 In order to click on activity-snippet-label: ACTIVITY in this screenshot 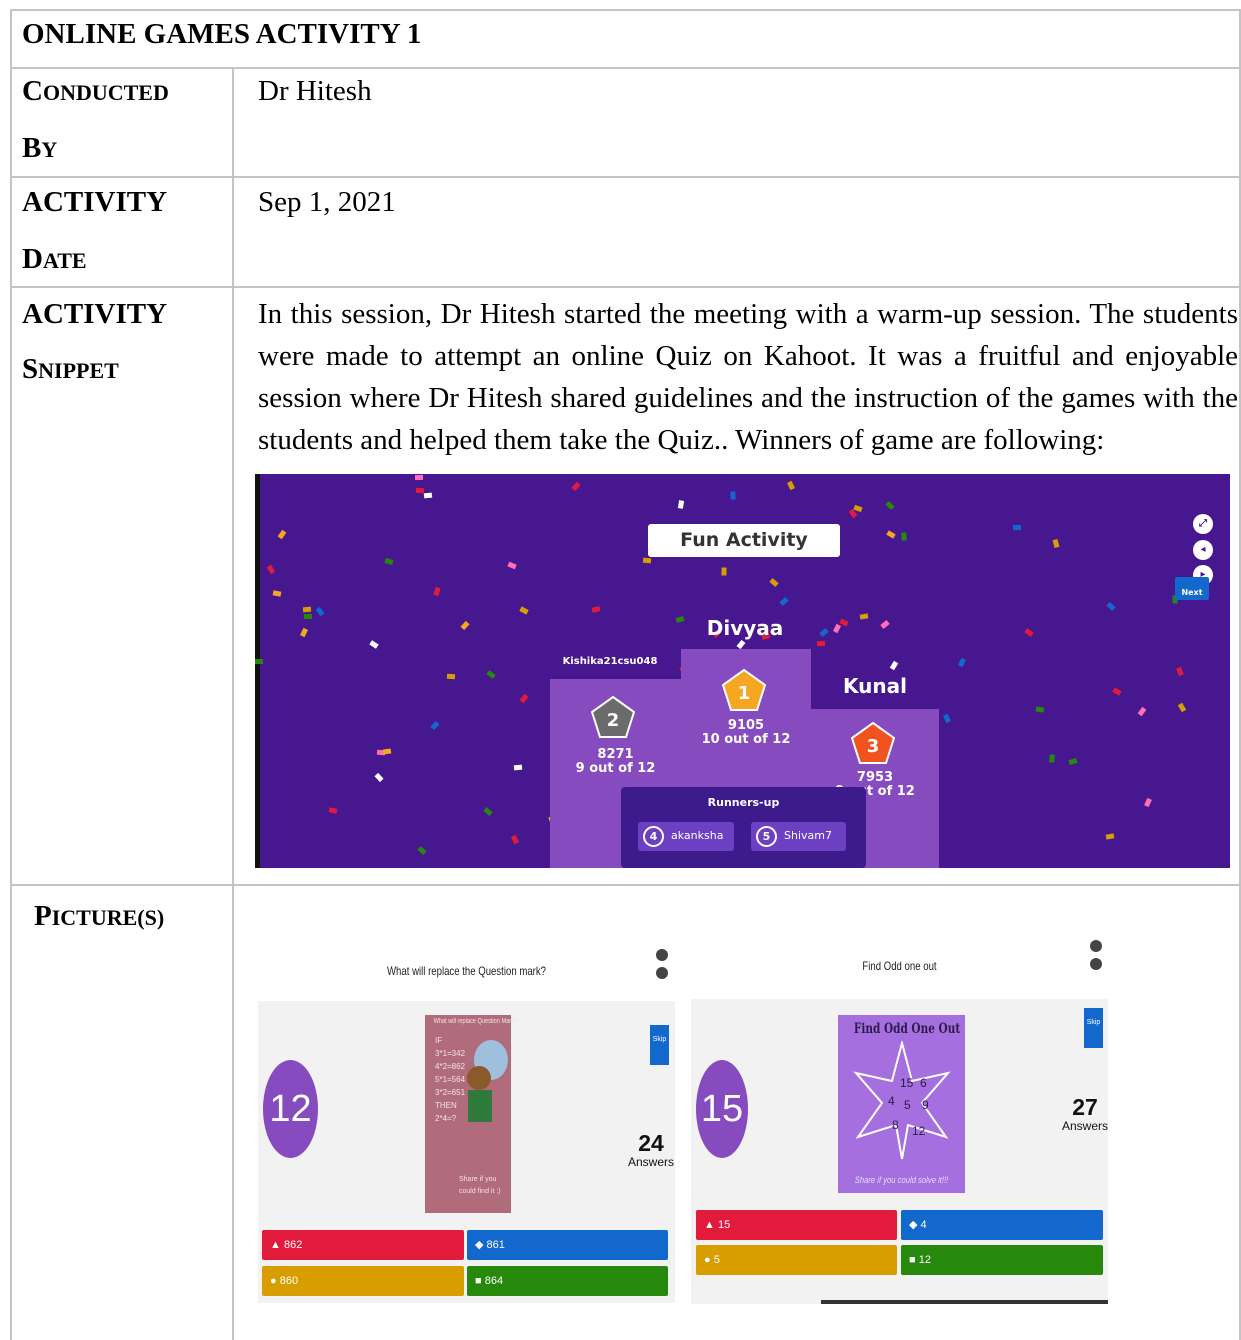, I will do `click(95, 314)`.